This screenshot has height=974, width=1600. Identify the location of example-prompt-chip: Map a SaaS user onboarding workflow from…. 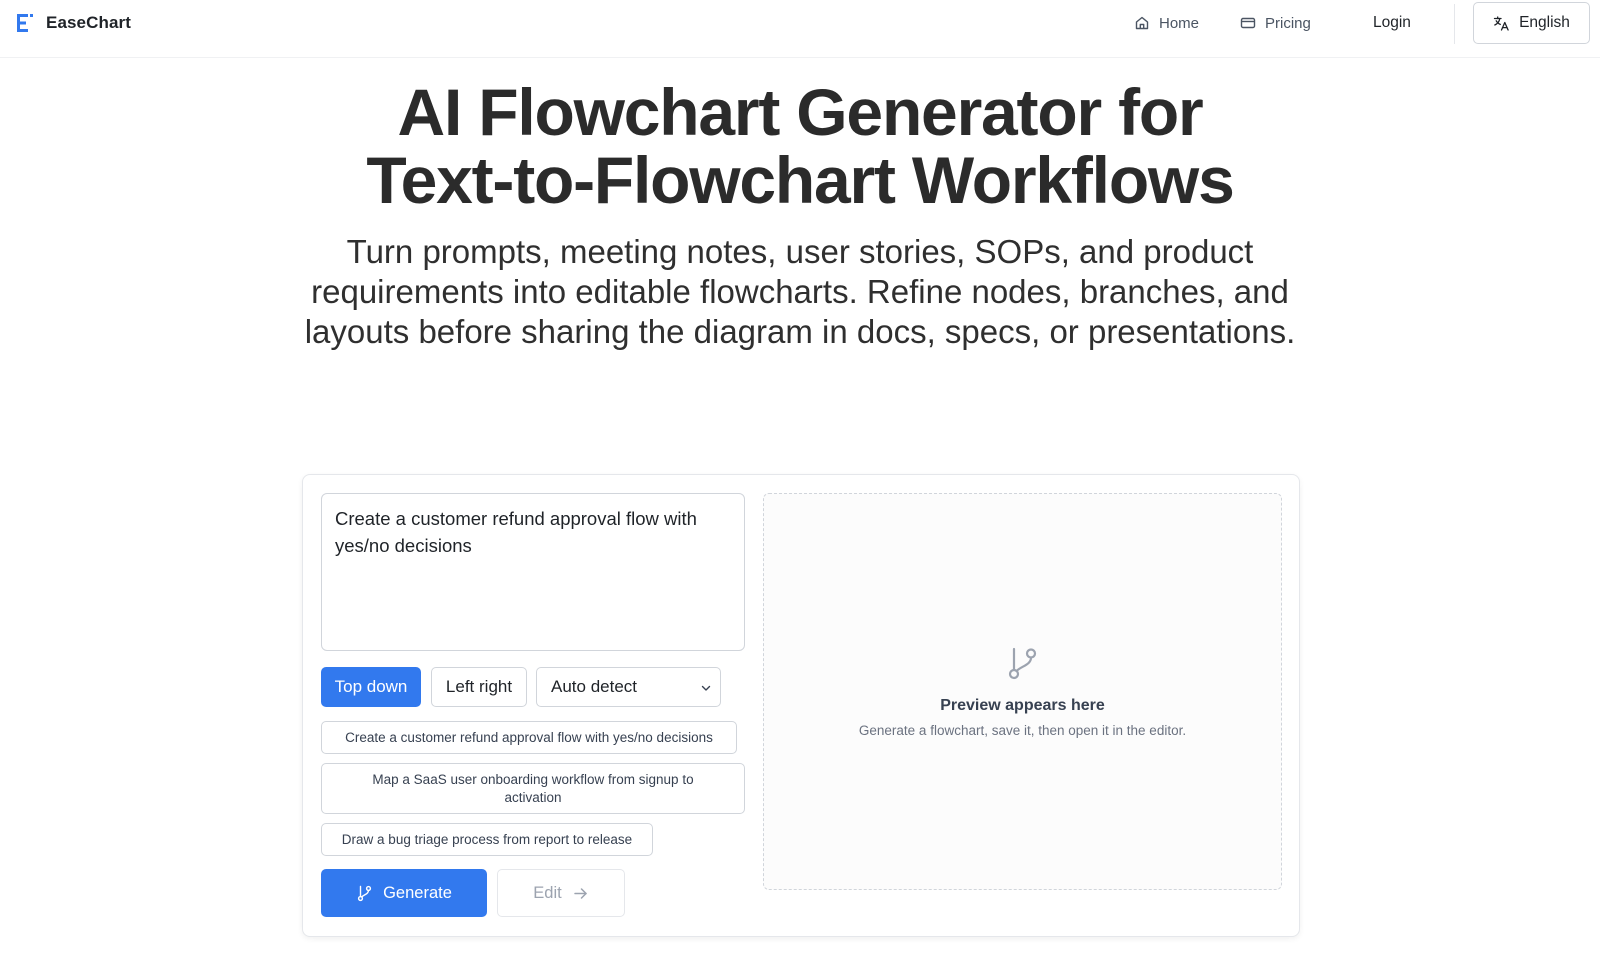
(533, 788).